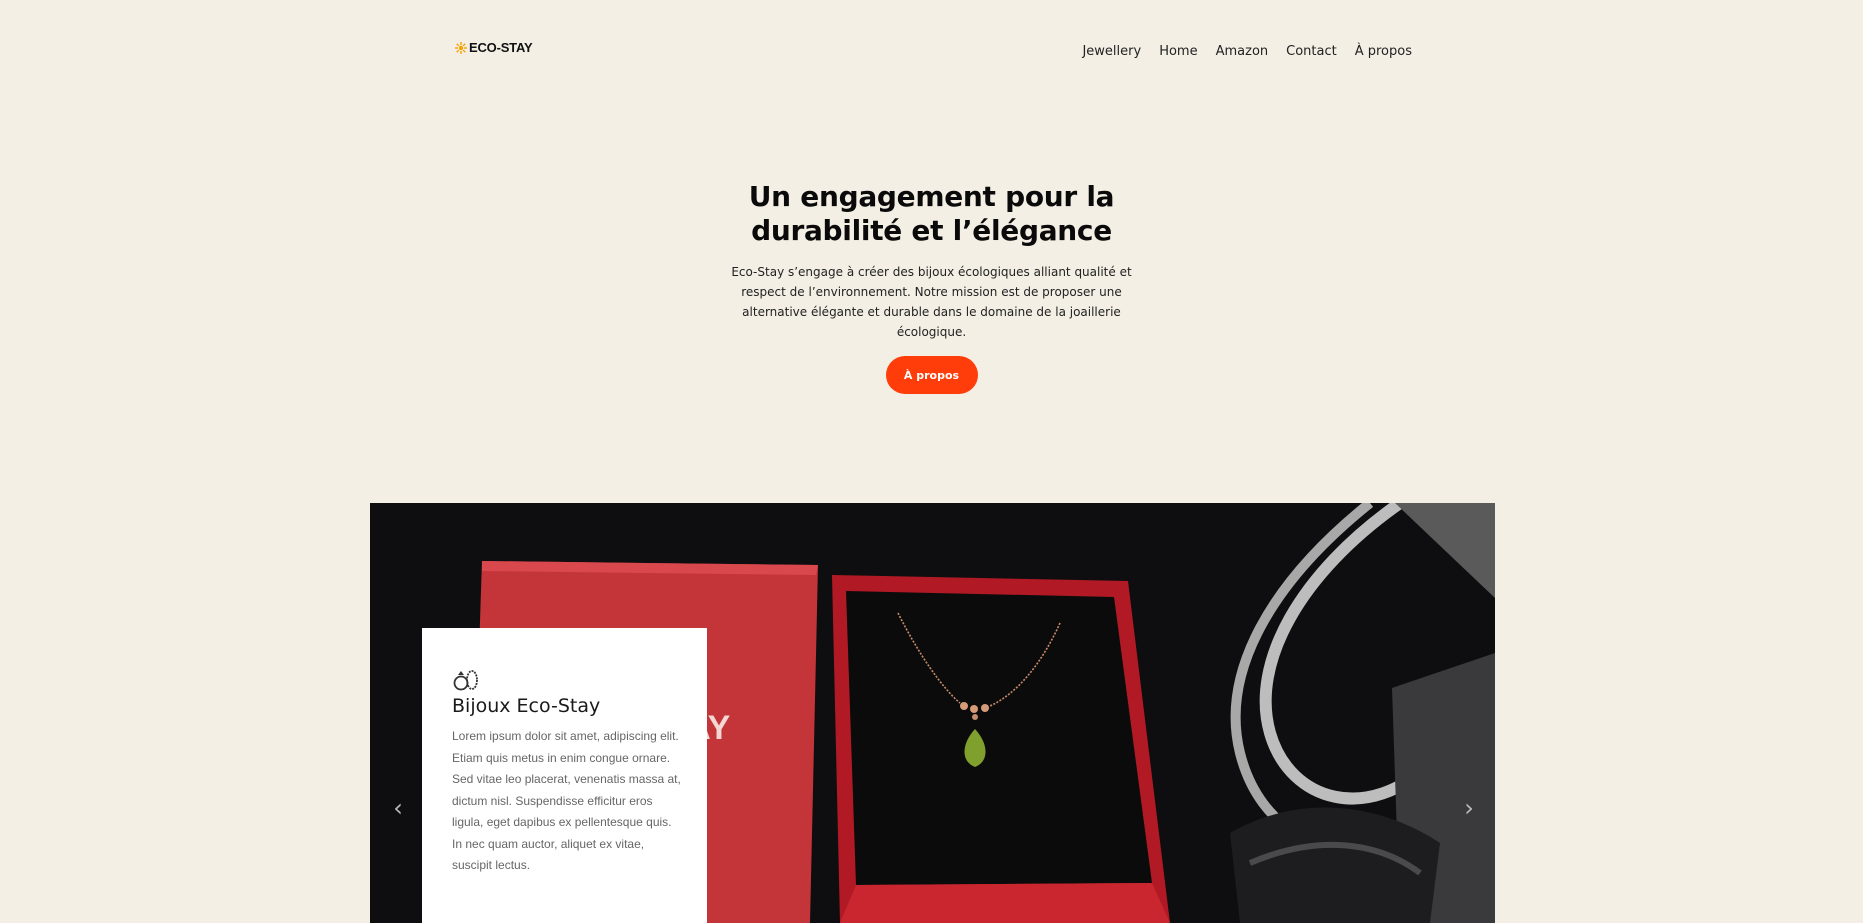 The width and height of the screenshot is (1863, 923). Describe the element at coordinates (1383, 51) in the screenshot. I see `nav-a-propos: À propos` at that location.